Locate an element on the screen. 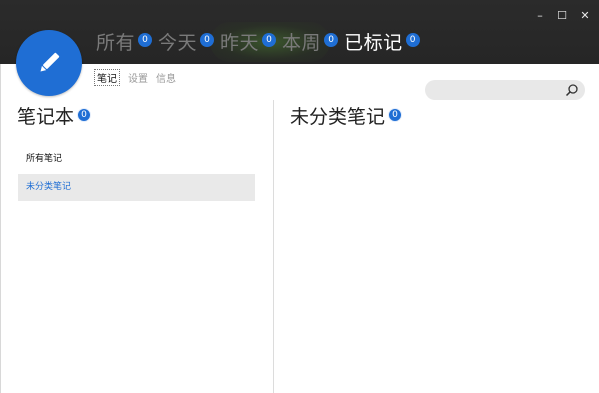 This screenshot has height=393, width=599. pencil-icon is located at coordinates (50, 62).